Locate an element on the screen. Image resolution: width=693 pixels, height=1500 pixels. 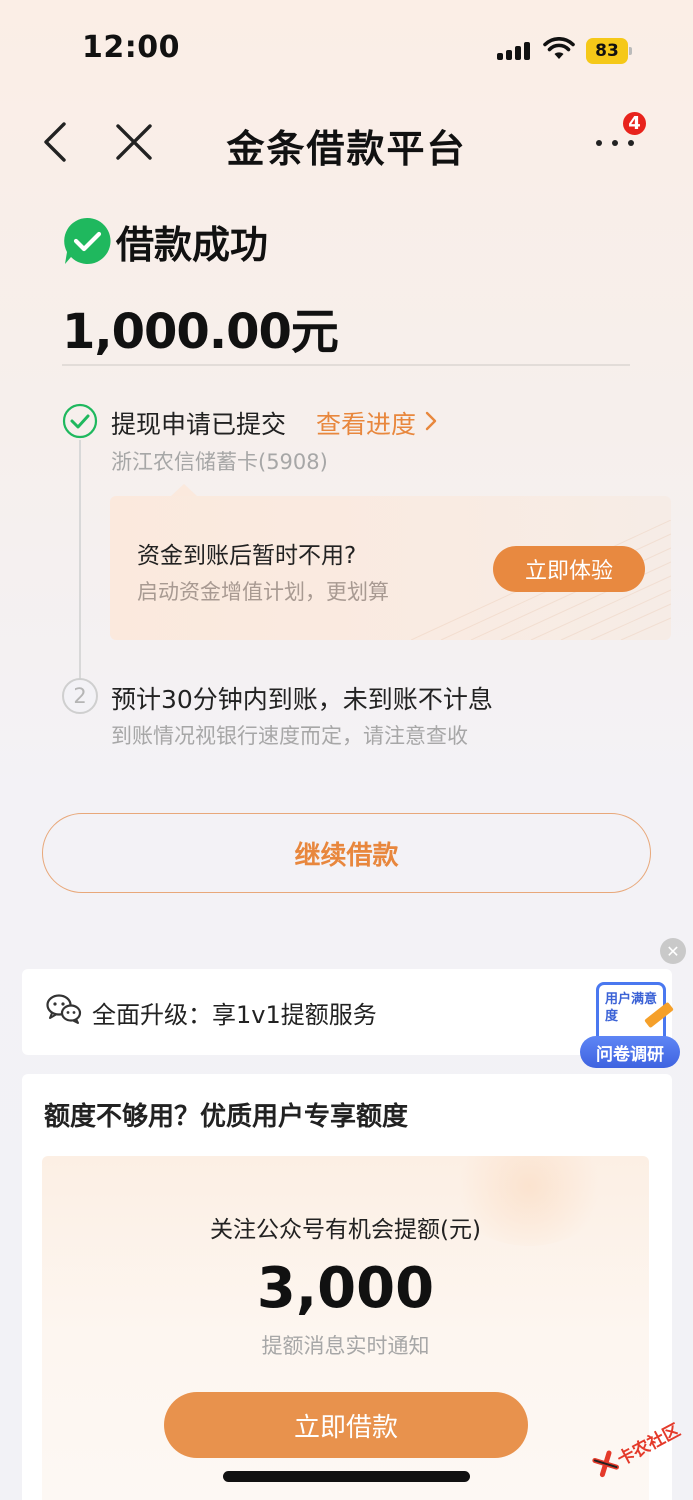
step-1-title: 提现申请已提交 is located at coordinates (199, 424).